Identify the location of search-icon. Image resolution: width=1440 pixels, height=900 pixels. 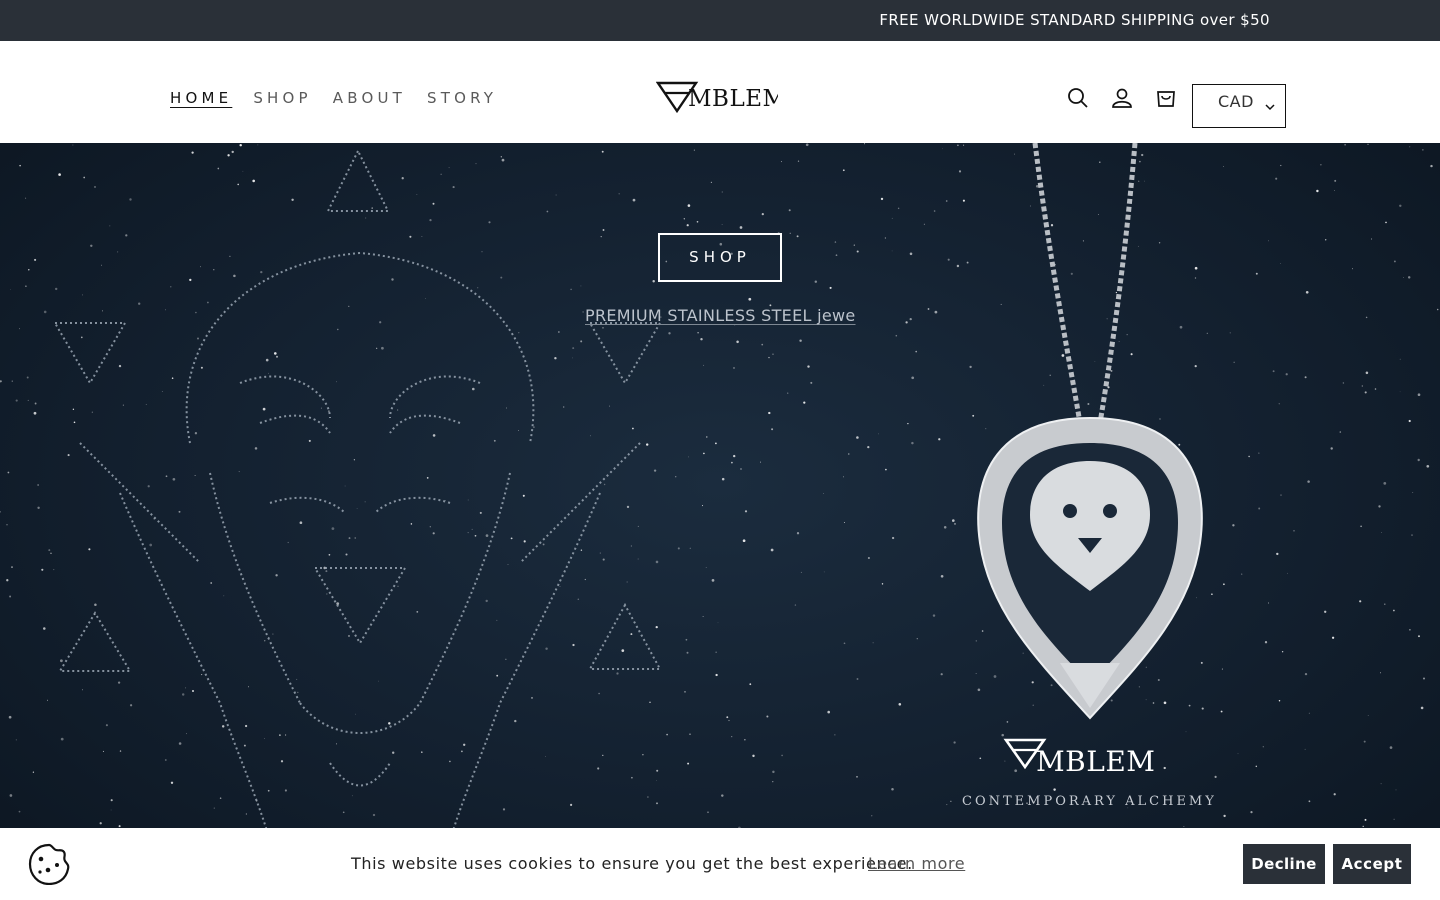
(1078, 98).